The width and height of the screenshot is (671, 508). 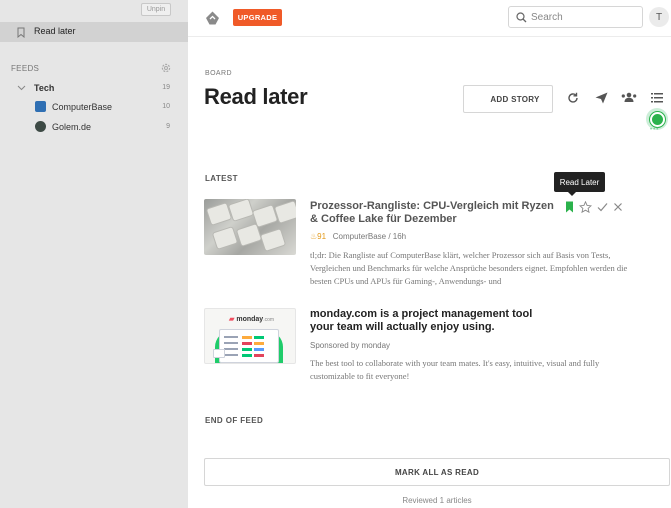 I want to click on search-box, so click(x=575, y=17).